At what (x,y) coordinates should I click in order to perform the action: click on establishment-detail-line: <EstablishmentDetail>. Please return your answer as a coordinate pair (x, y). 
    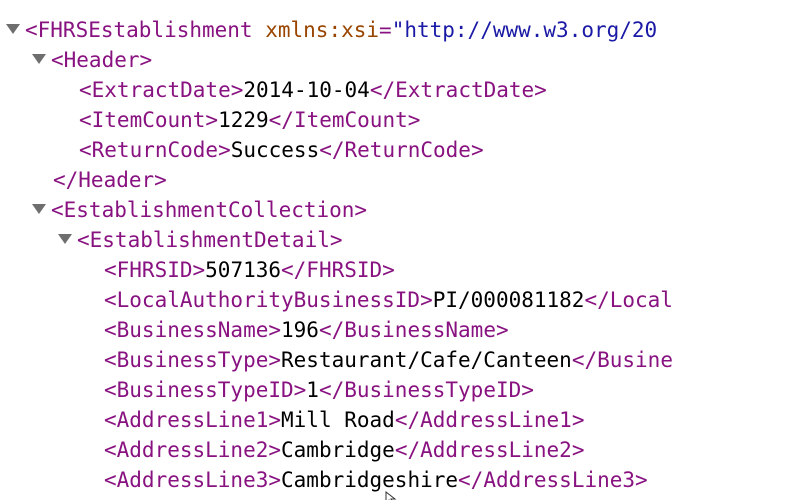
    Looking at the image, I should click on (200, 240).